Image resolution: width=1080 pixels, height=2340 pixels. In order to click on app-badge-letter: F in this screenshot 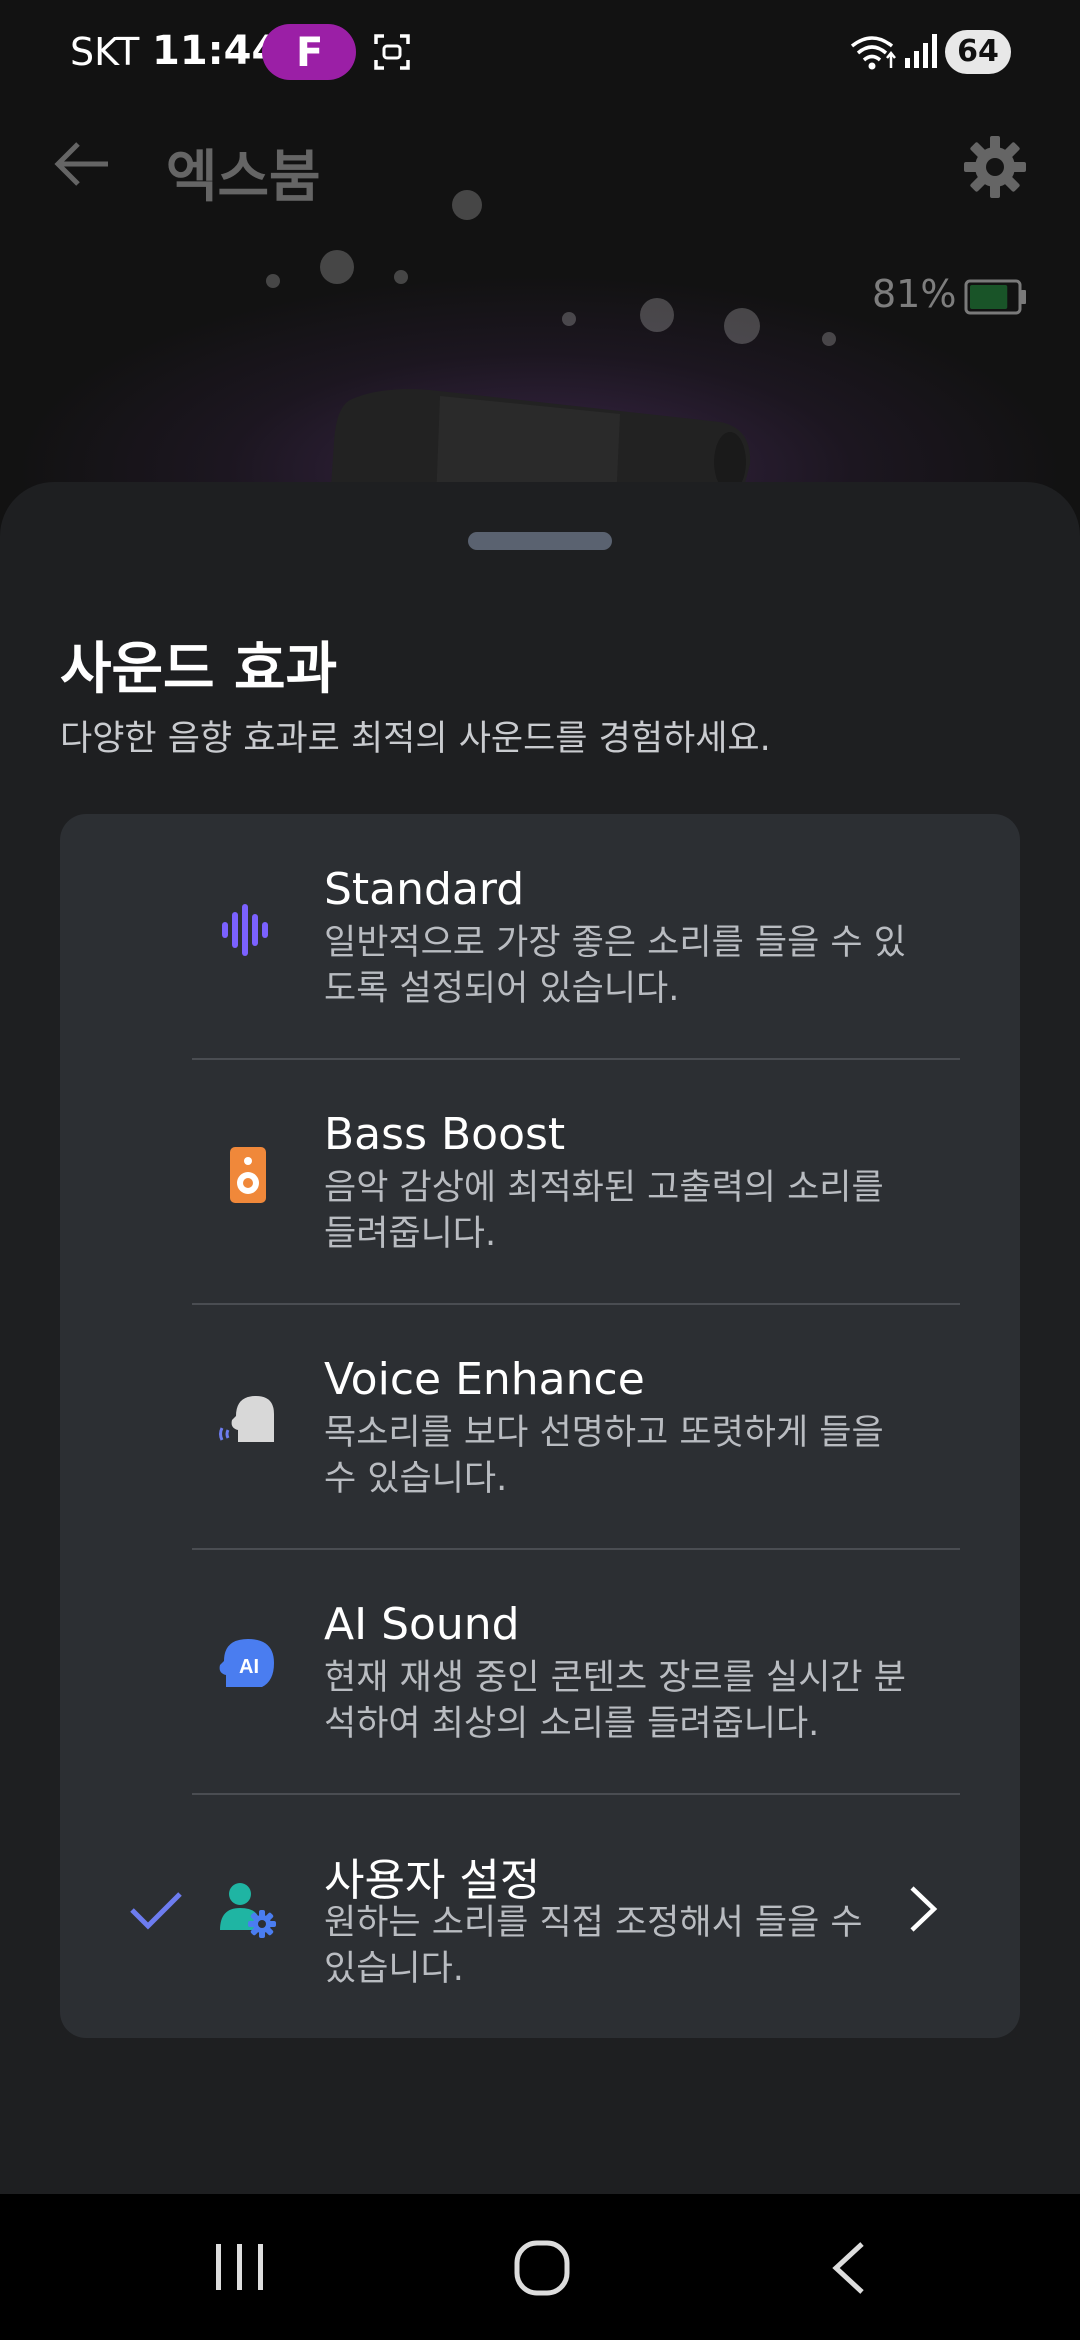, I will do `click(310, 53)`.